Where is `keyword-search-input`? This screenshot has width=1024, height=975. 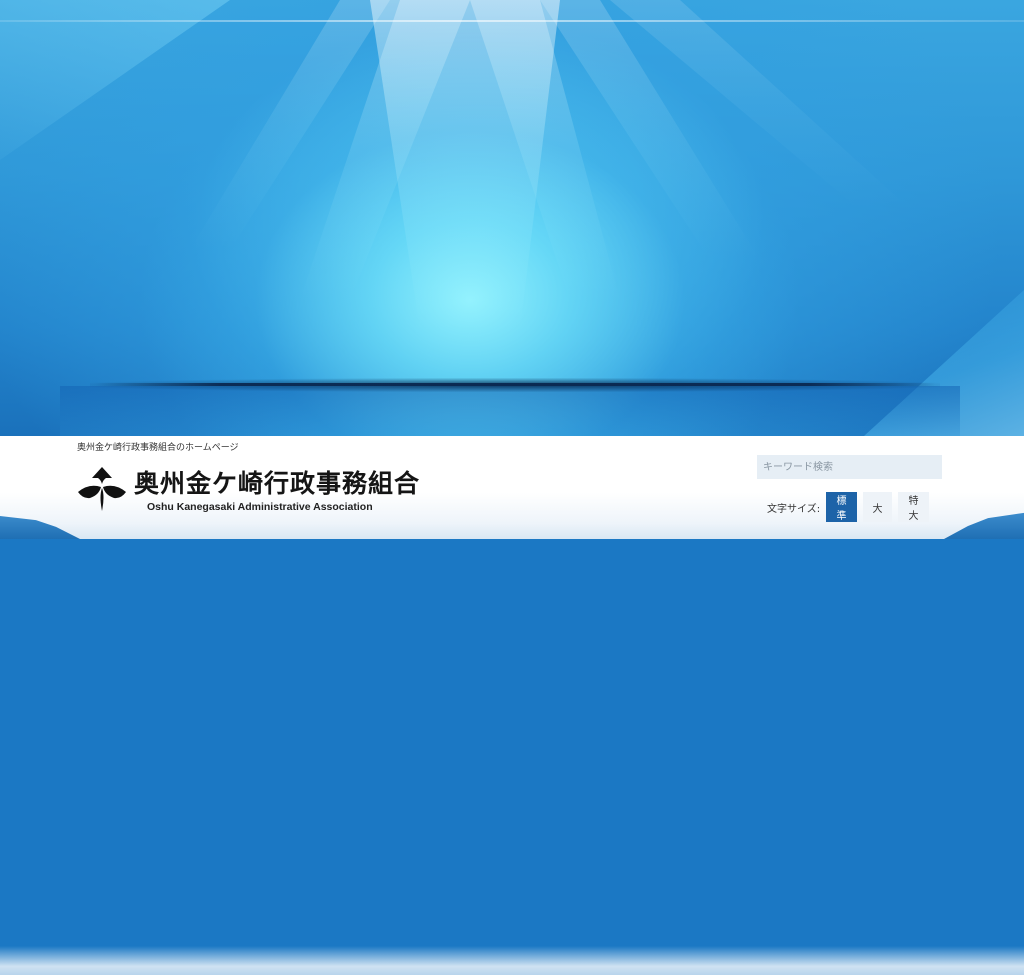
keyword-search-input is located at coordinates (849, 467).